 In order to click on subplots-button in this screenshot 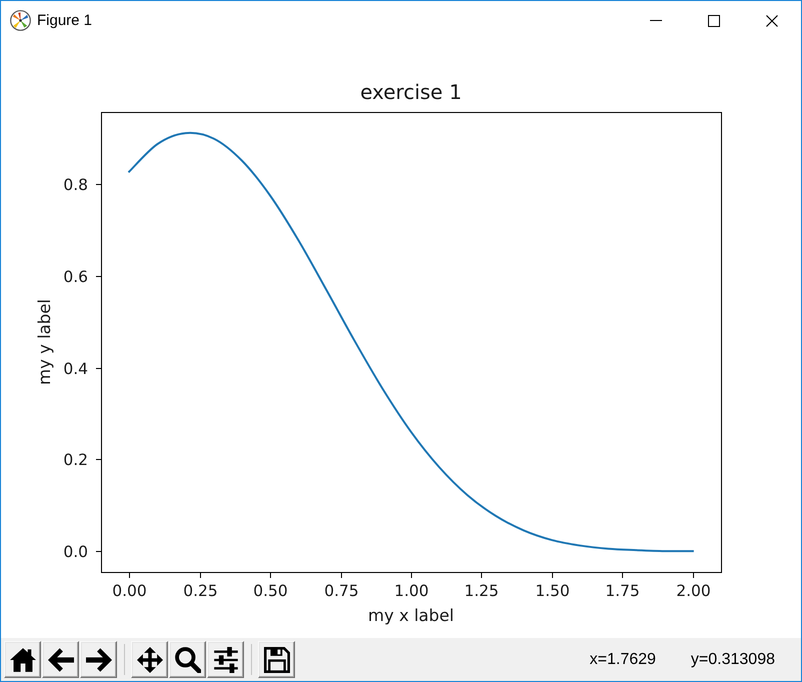, I will do `click(225, 659)`.